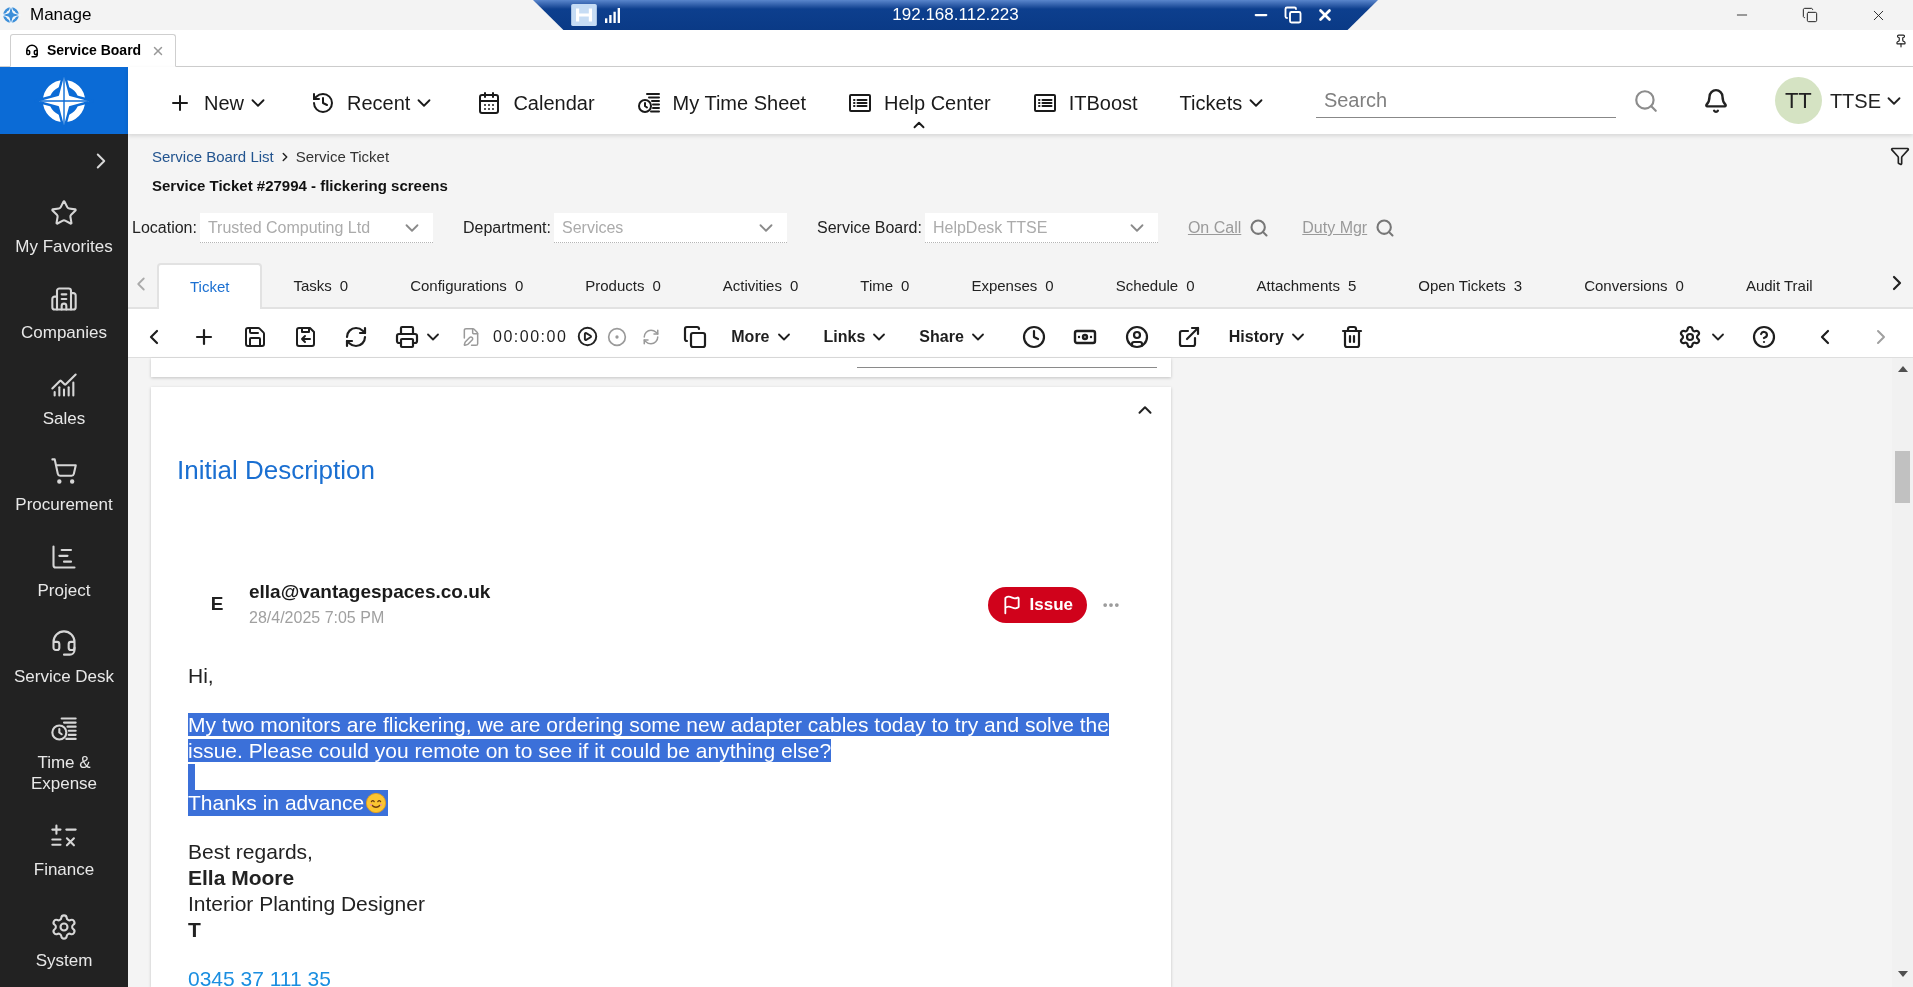  Describe the element at coordinates (1136, 336) in the screenshot. I see `user-circle-icon` at that location.